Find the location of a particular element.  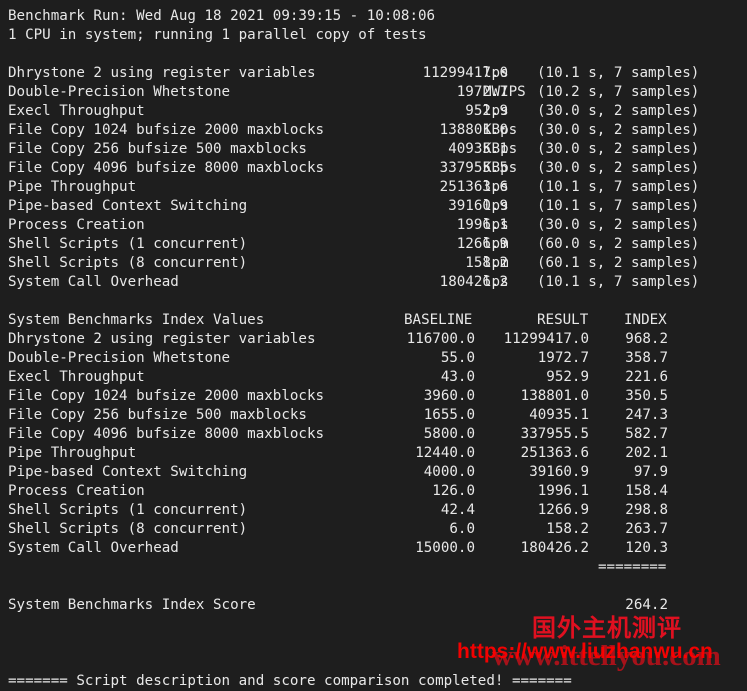

index-row-baseline: 1655.0 is located at coordinates (449, 415).